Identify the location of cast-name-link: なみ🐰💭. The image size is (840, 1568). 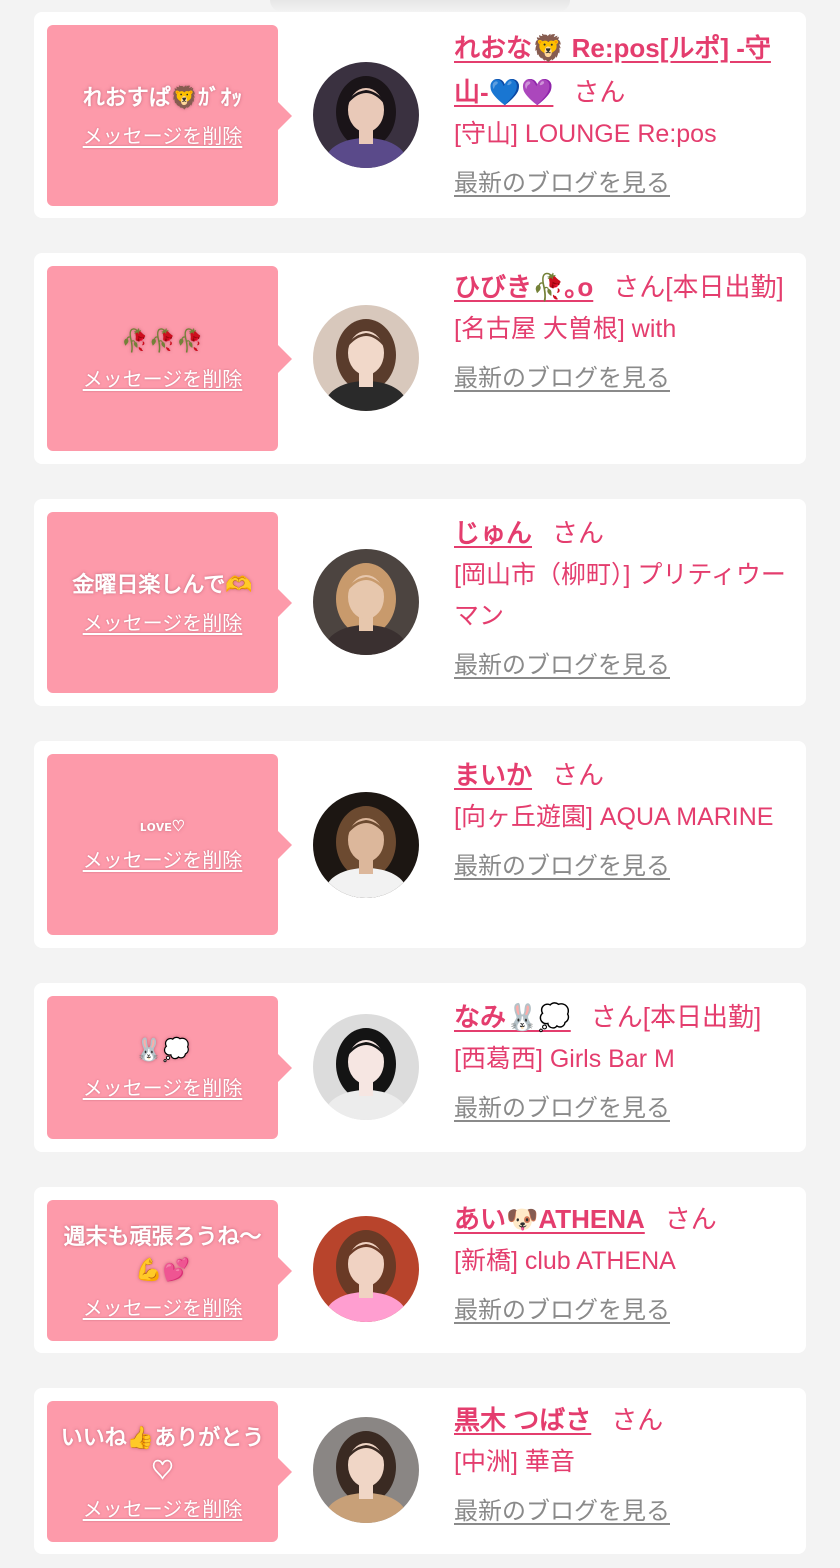
(512, 1017).